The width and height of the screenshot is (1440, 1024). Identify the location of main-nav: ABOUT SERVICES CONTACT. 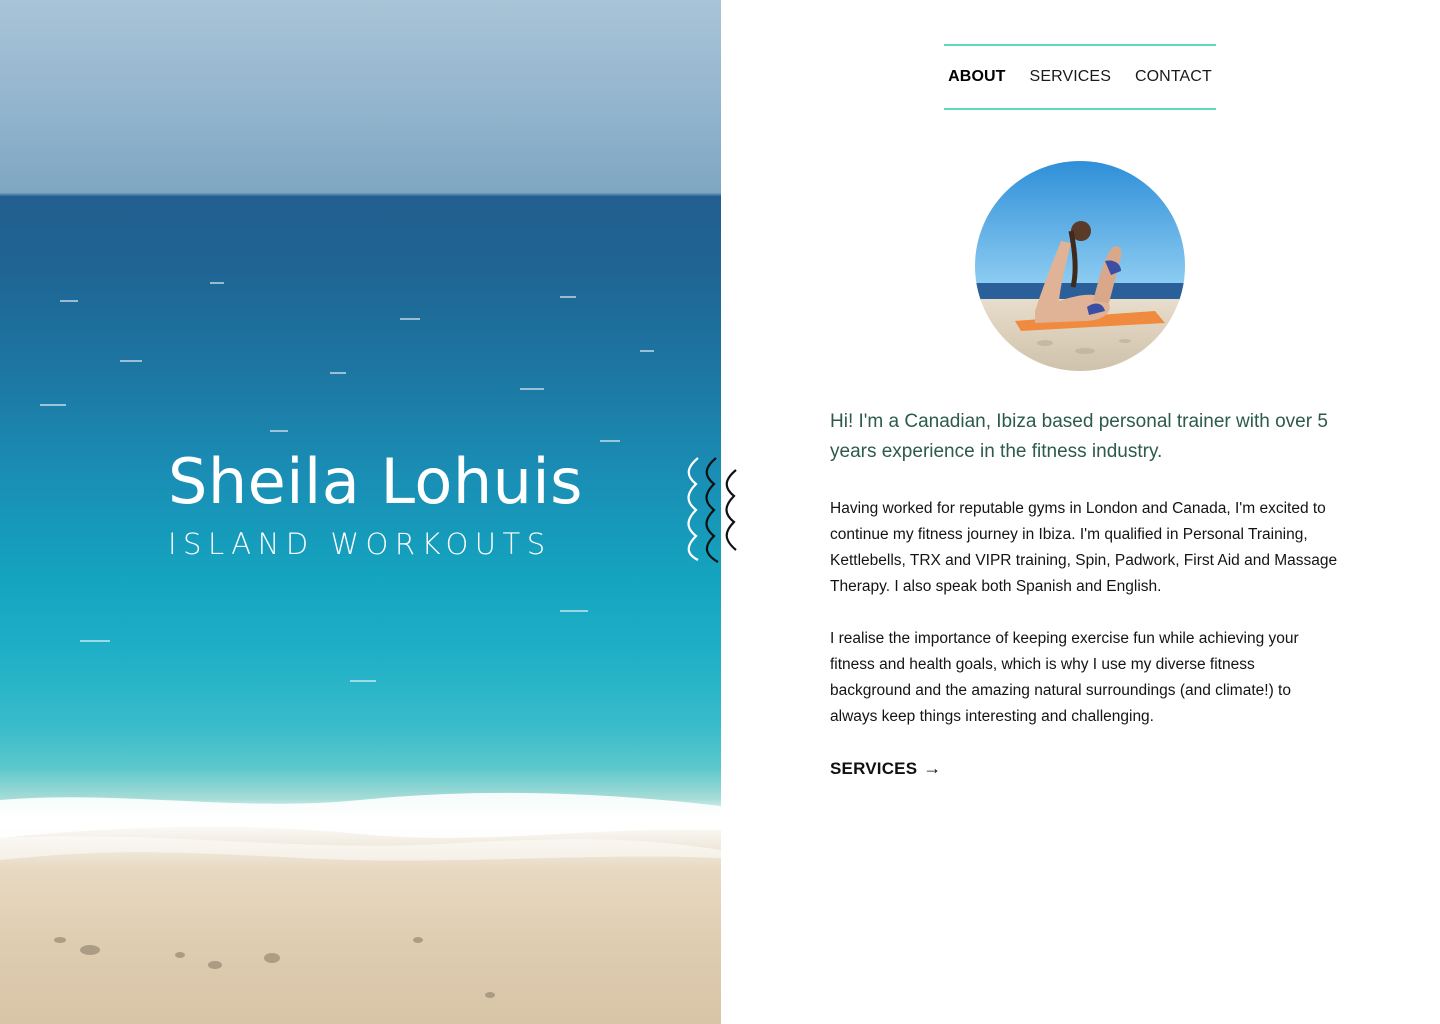
(1080, 77).